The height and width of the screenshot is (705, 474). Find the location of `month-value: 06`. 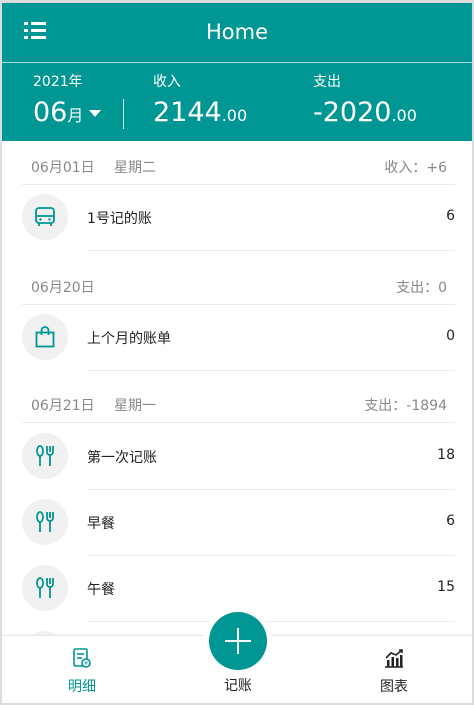

month-value: 06 is located at coordinates (50, 112).